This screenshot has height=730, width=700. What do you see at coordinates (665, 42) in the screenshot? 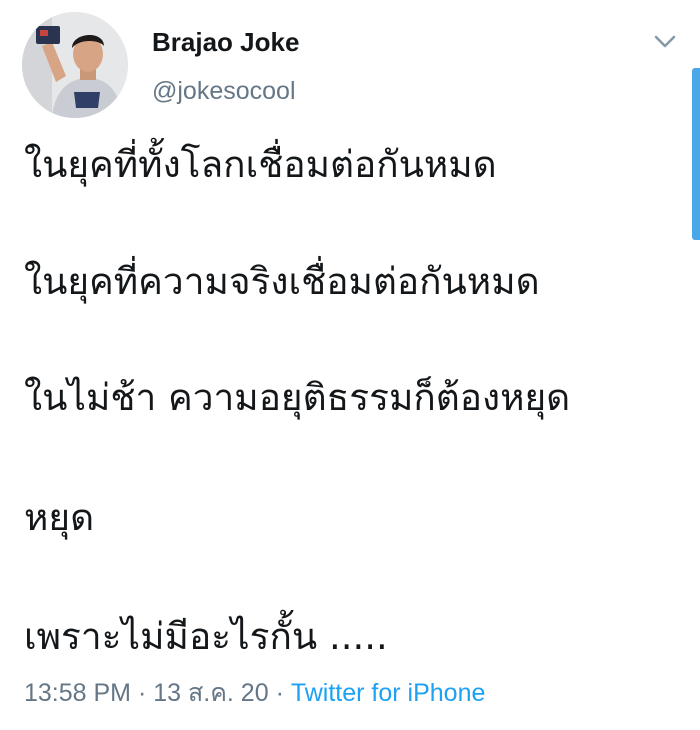
I see `chevron-down-icon` at bounding box center [665, 42].